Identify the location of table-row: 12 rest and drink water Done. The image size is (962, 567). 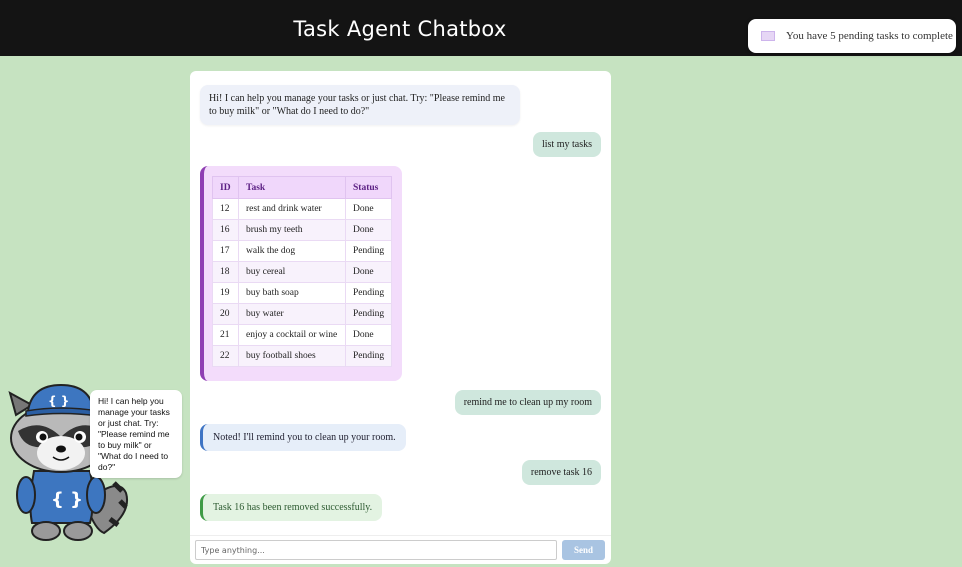
(302, 209).